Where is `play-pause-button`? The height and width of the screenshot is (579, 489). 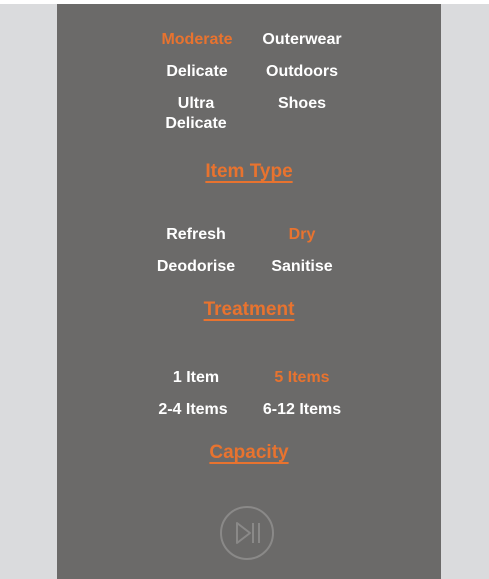
play-pause-button is located at coordinates (247, 533).